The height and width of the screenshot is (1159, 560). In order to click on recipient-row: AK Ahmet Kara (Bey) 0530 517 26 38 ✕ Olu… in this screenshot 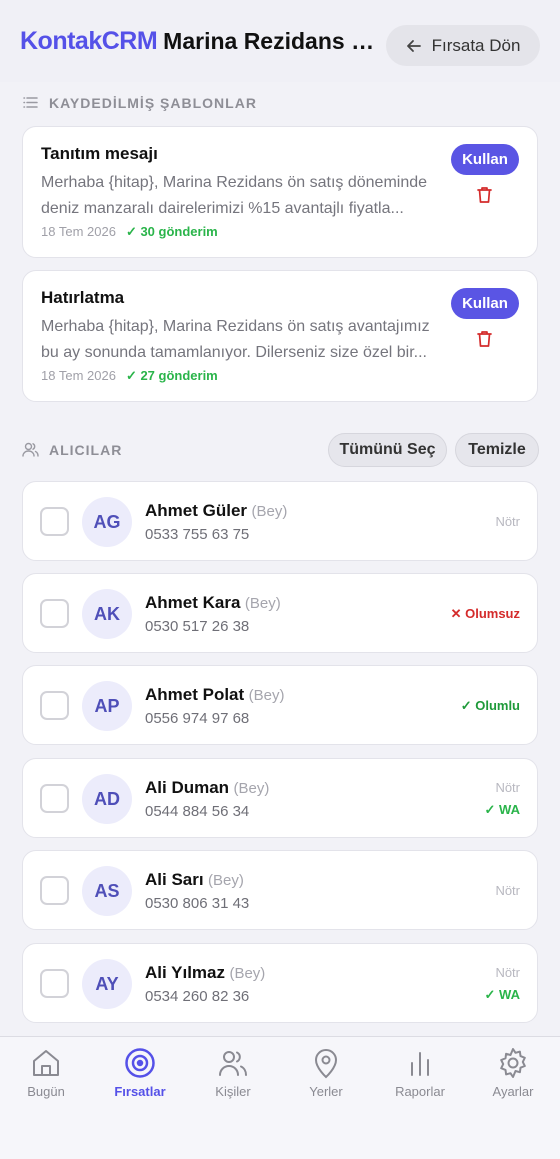, I will do `click(280, 613)`.